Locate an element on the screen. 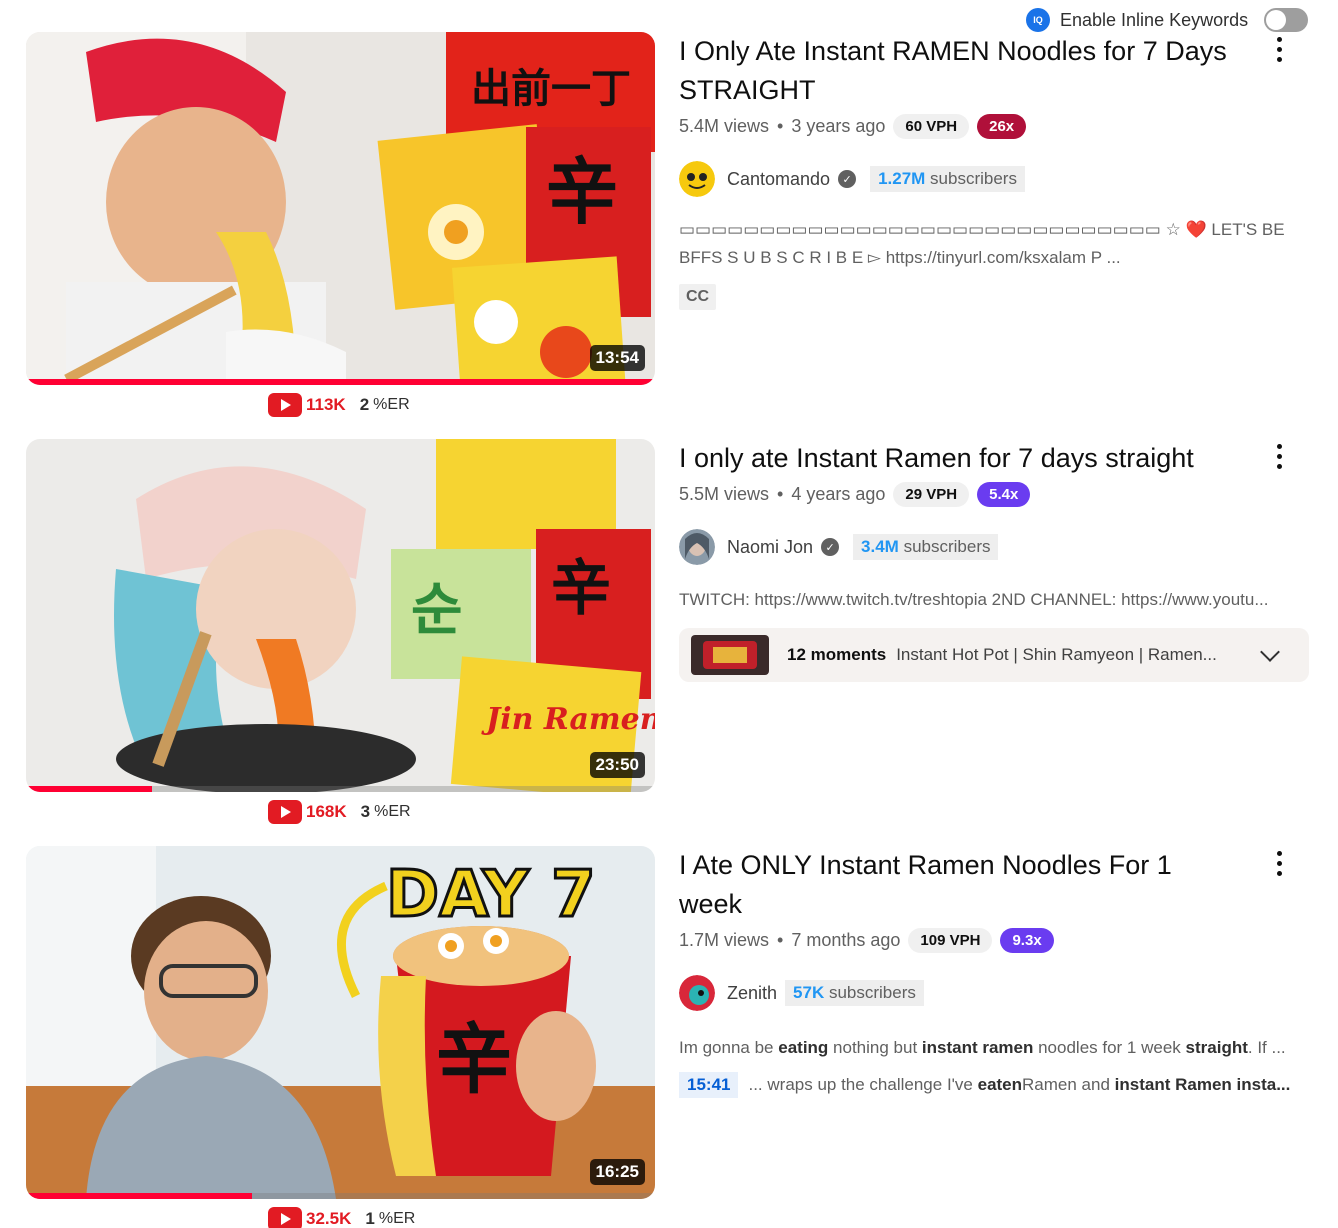 The width and height of the screenshot is (1338, 1228). engagement-stats: 113K 2 %ER is located at coordinates (339, 405).